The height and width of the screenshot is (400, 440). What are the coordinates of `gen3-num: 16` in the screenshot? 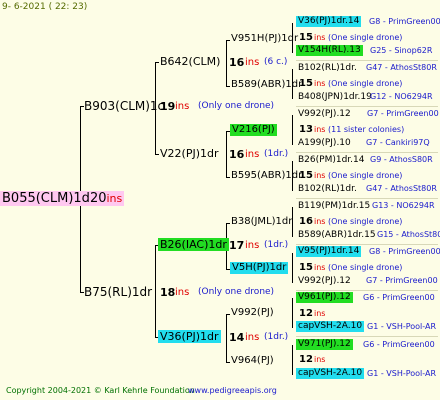 It's located at (306, 221).